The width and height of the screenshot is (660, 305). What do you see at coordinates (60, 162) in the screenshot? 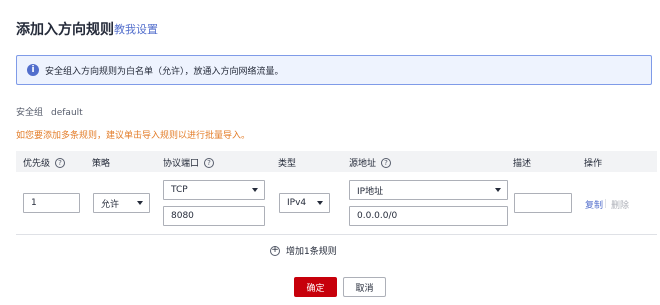
I see `priority-help-icon: ?` at bounding box center [60, 162].